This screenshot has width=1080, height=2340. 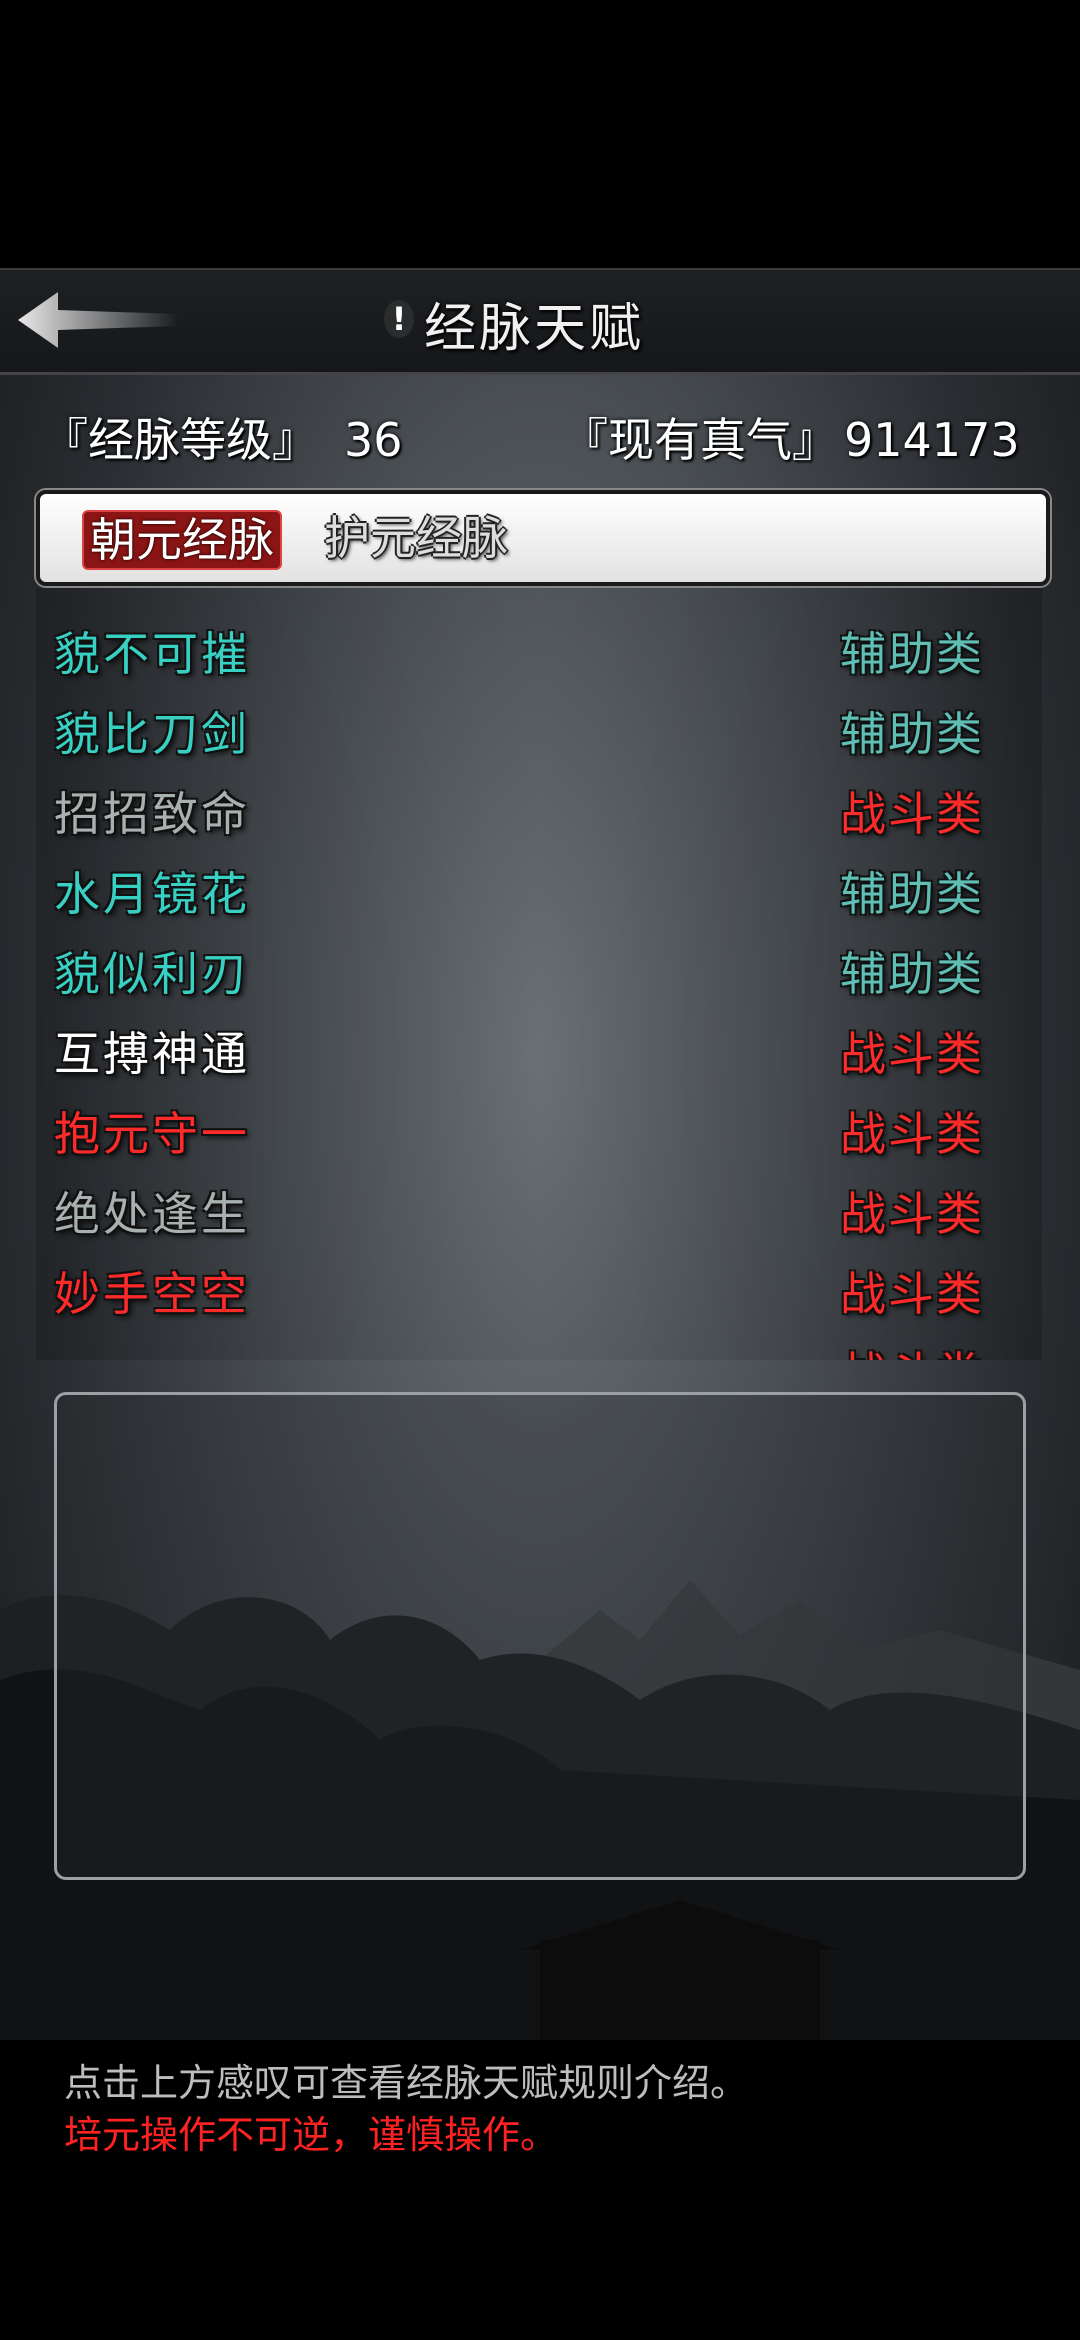 I want to click on talent-name: 水月镜花, so click(x=152, y=894).